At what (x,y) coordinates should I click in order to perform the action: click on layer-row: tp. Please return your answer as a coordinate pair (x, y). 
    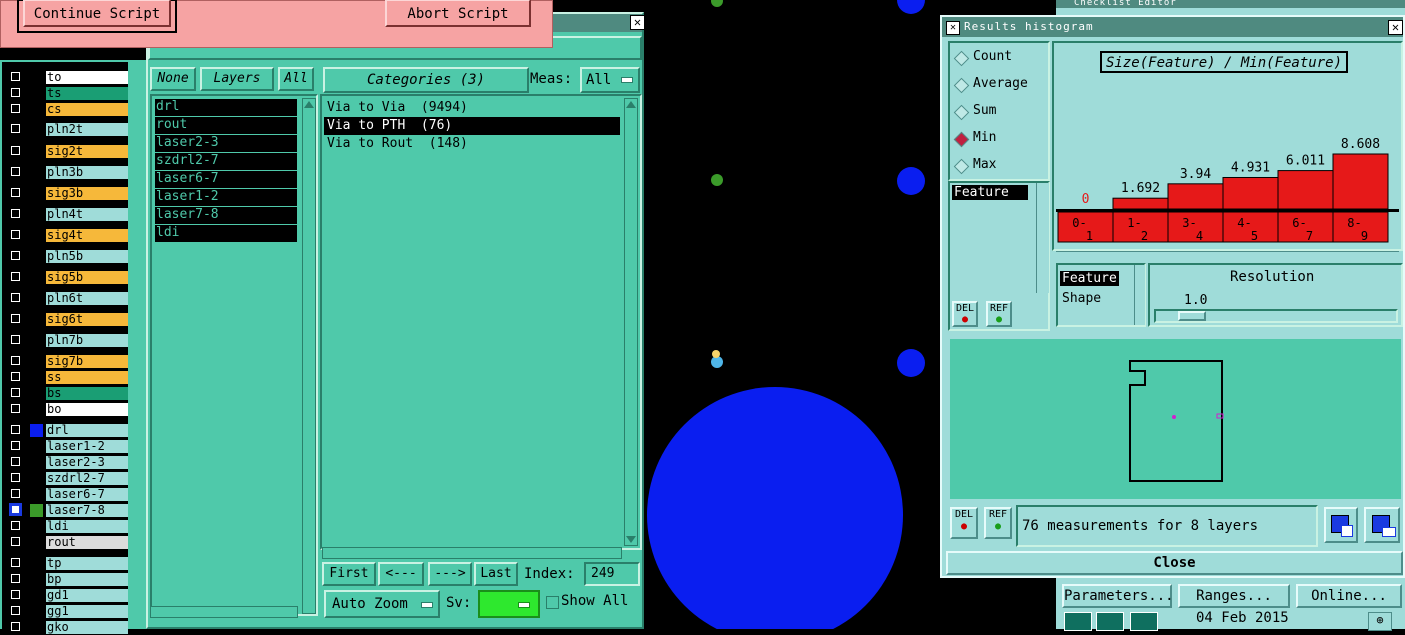
    Looking at the image, I should click on (67, 563).